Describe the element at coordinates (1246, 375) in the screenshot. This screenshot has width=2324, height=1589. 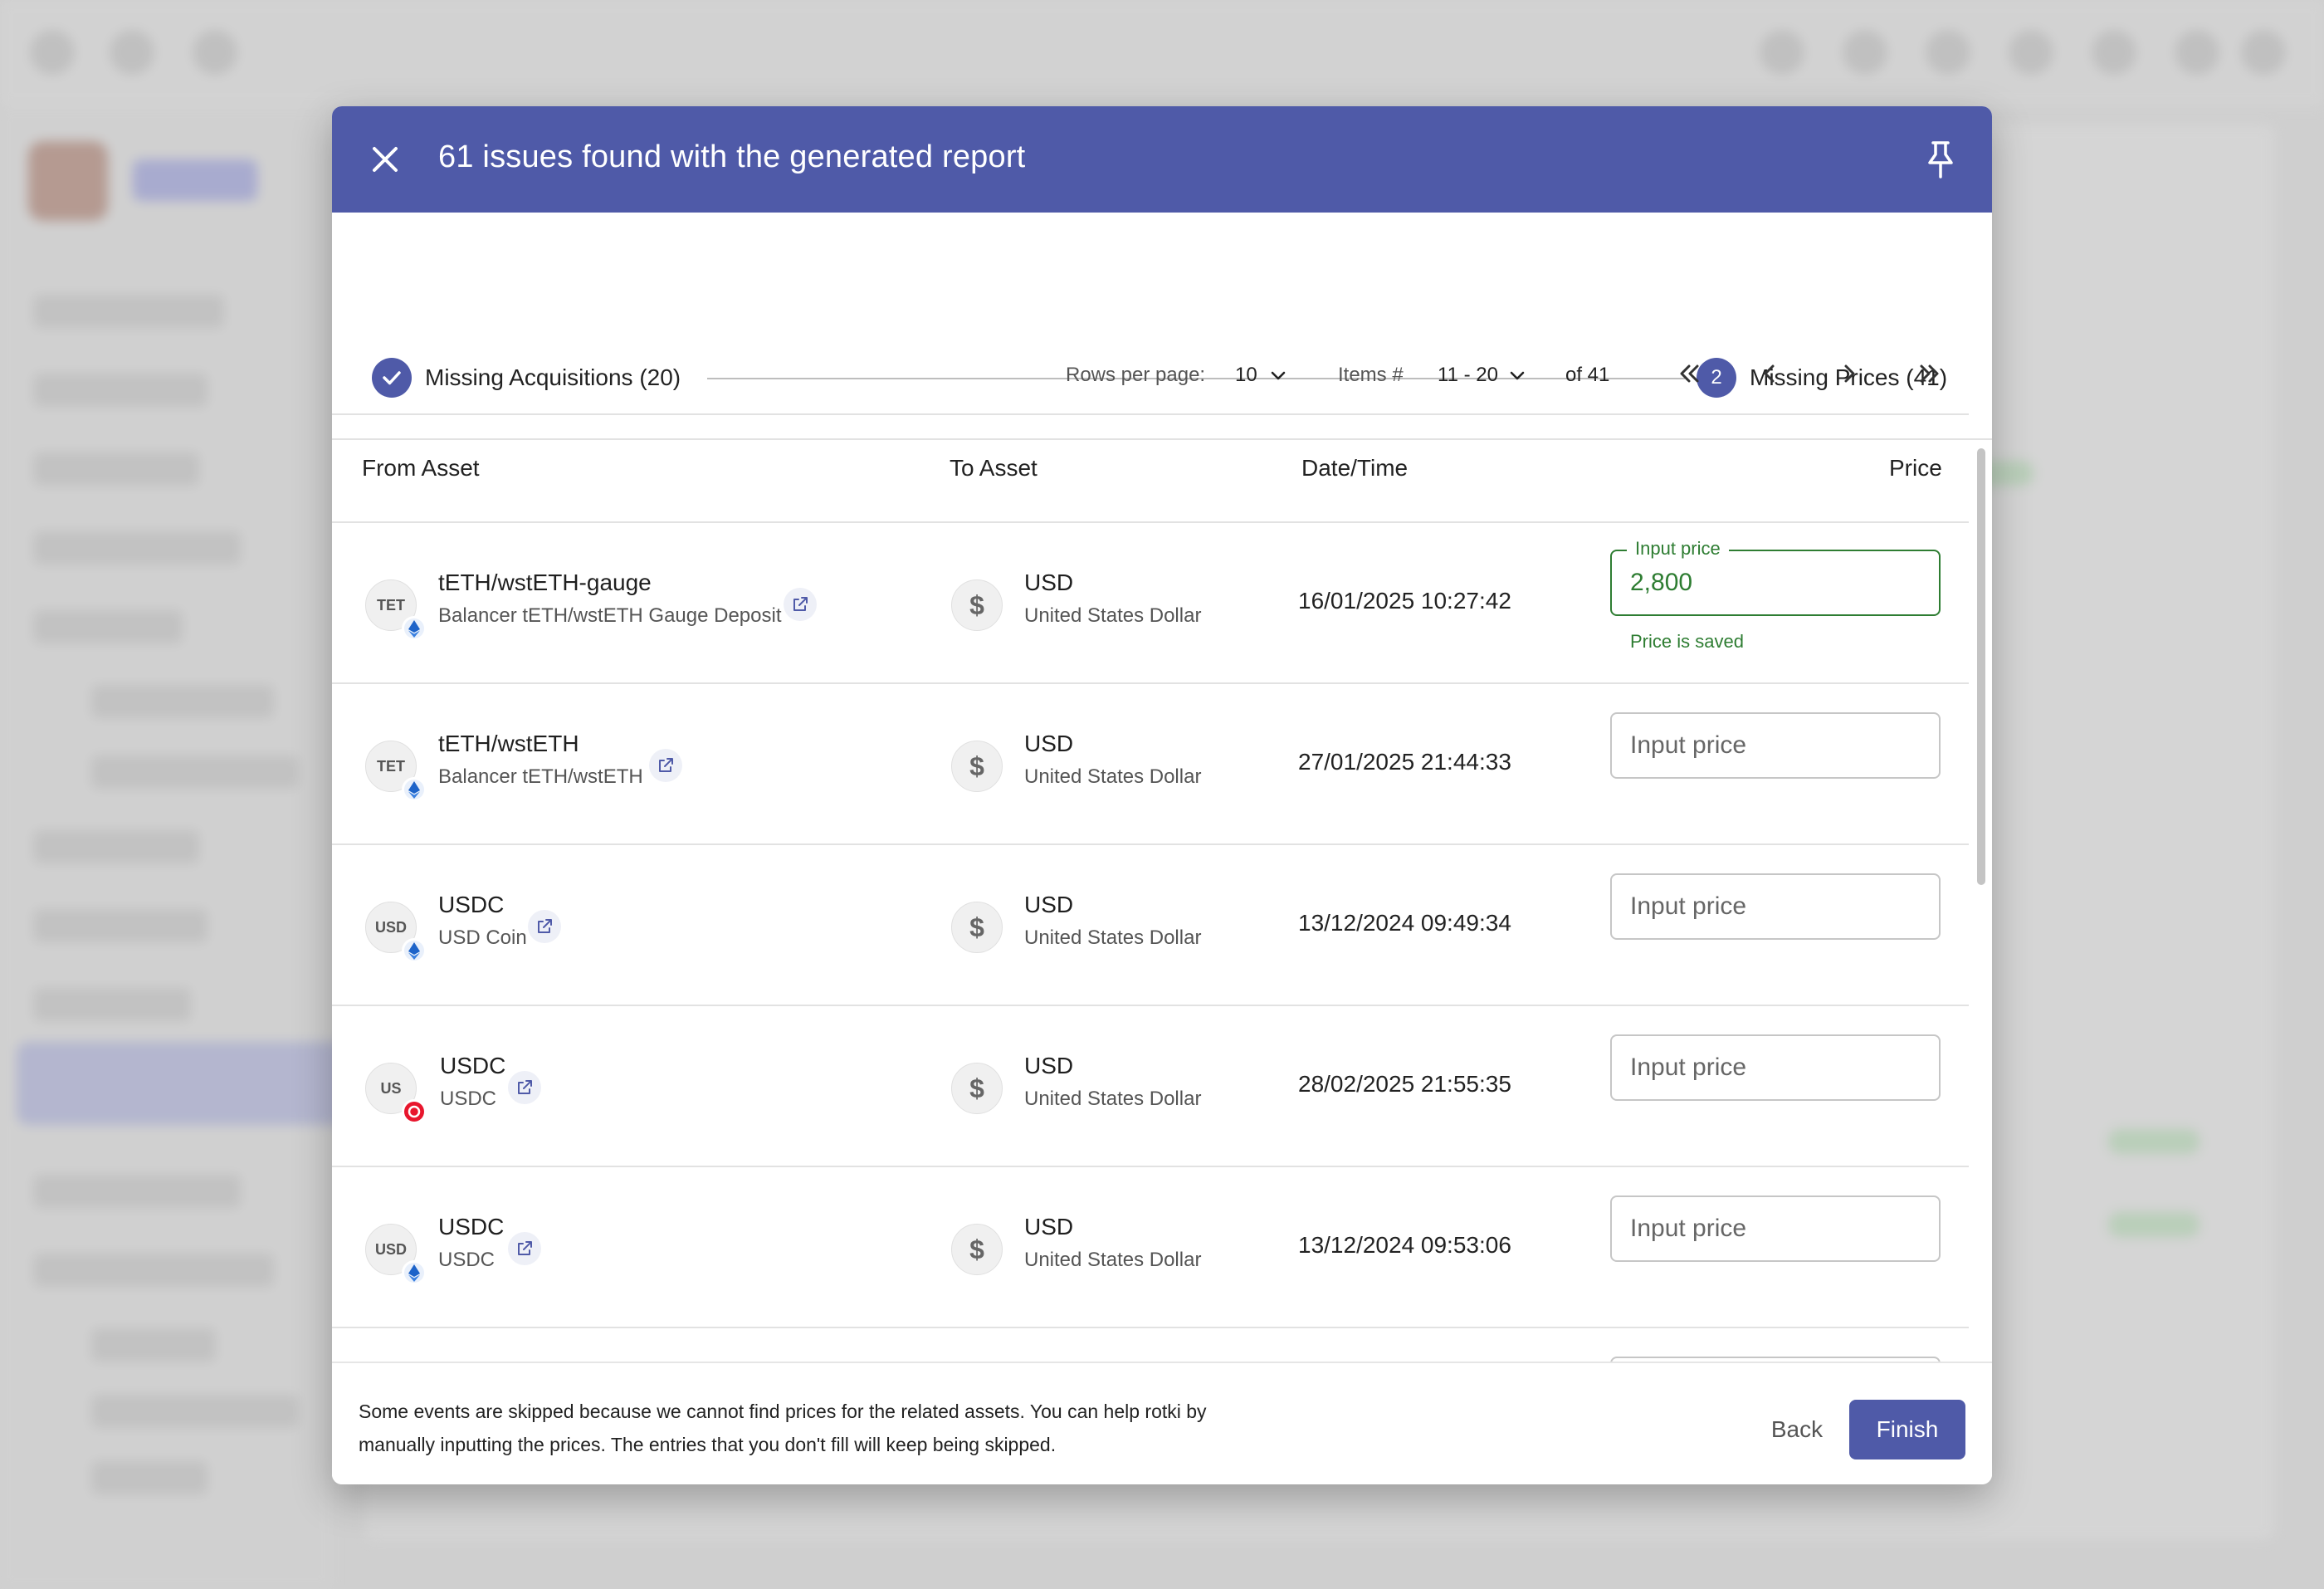
I see `rows-per-page-value: 10` at that location.